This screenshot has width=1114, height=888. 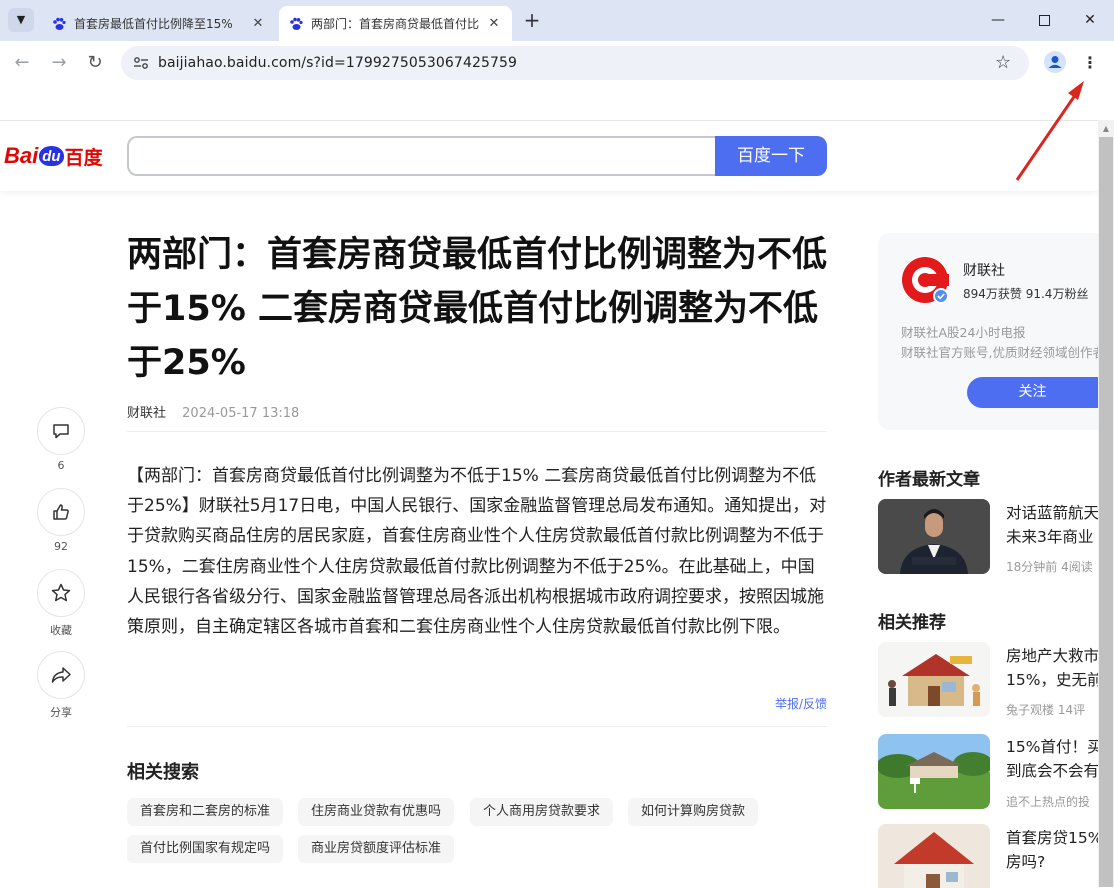 I want to click on logo-paw: du, so click(x=51, y=156).